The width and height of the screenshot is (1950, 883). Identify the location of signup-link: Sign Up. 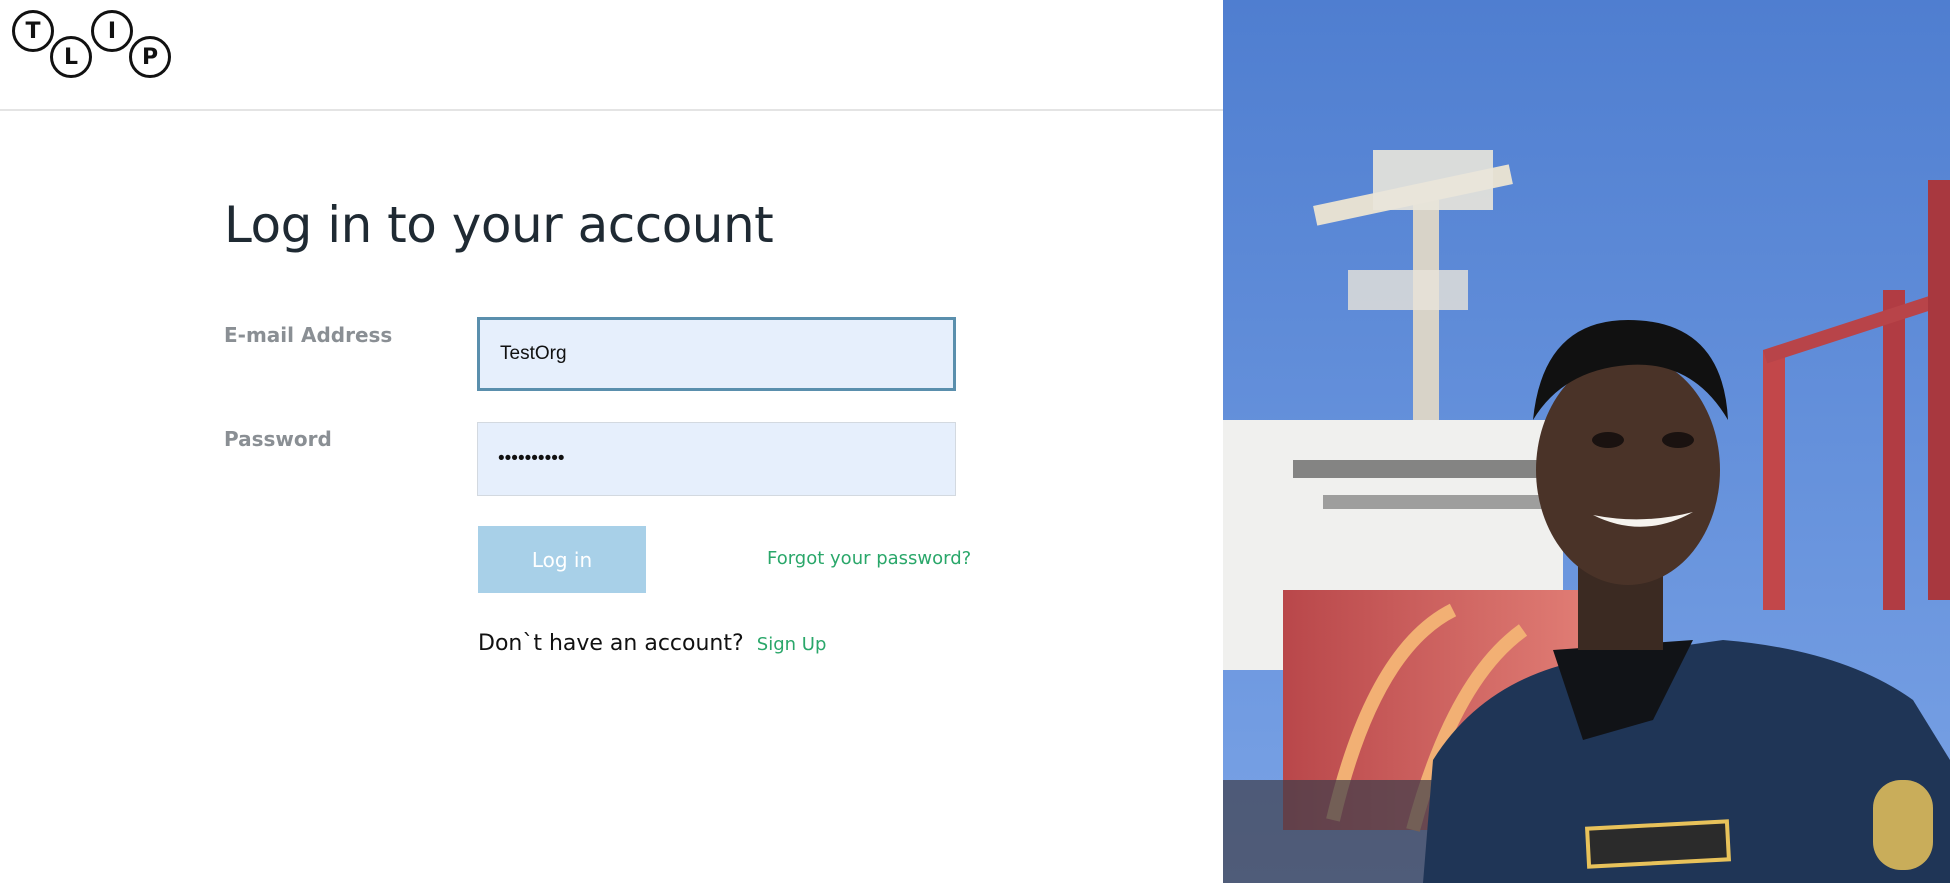
(792, 644).